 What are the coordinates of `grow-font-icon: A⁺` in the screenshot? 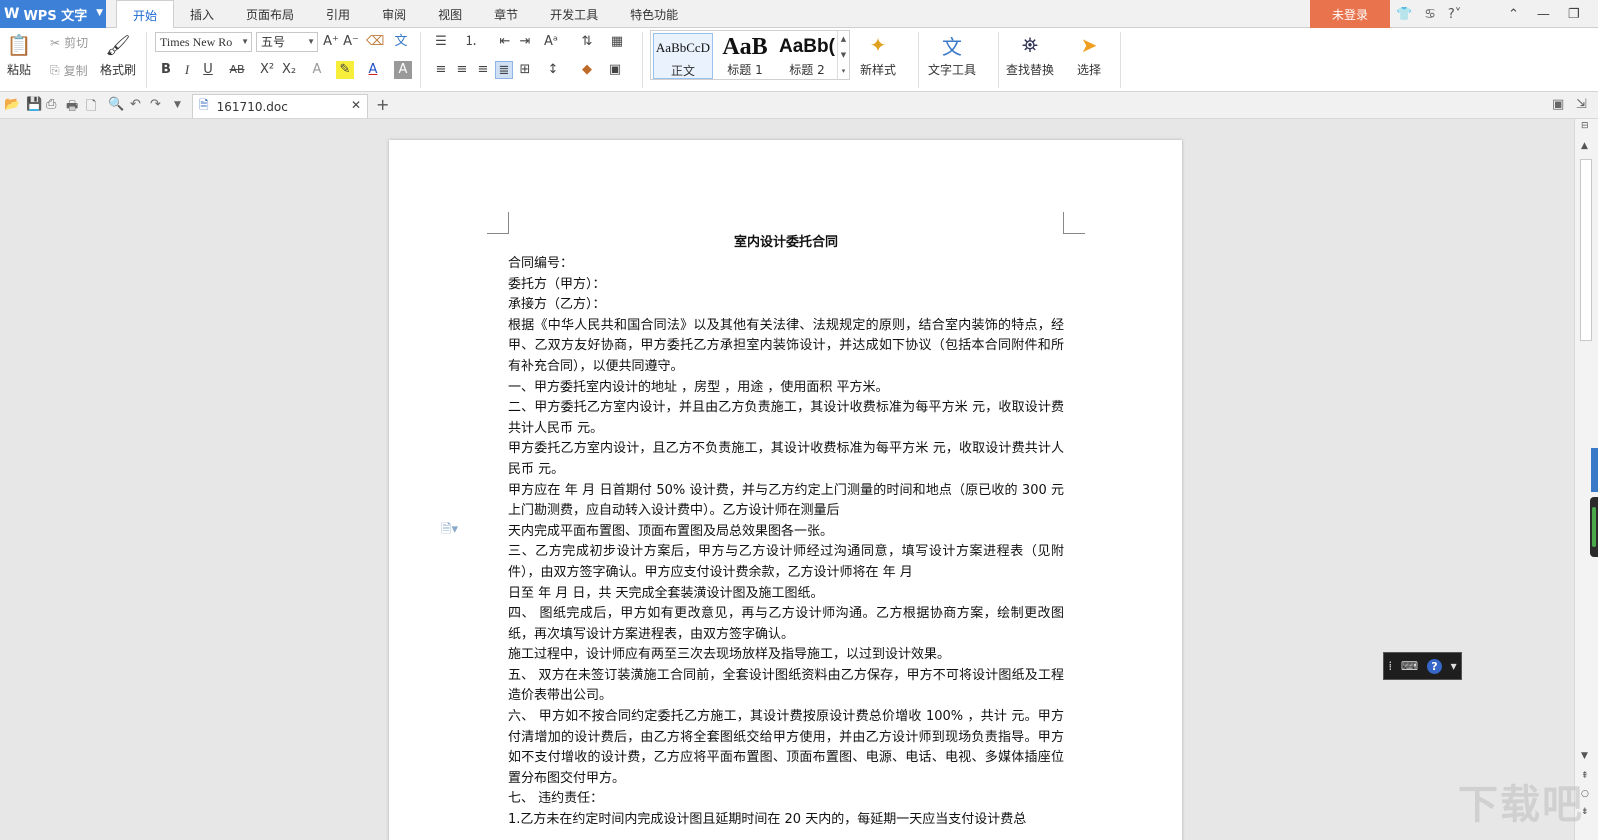 It's located at (331, 42).